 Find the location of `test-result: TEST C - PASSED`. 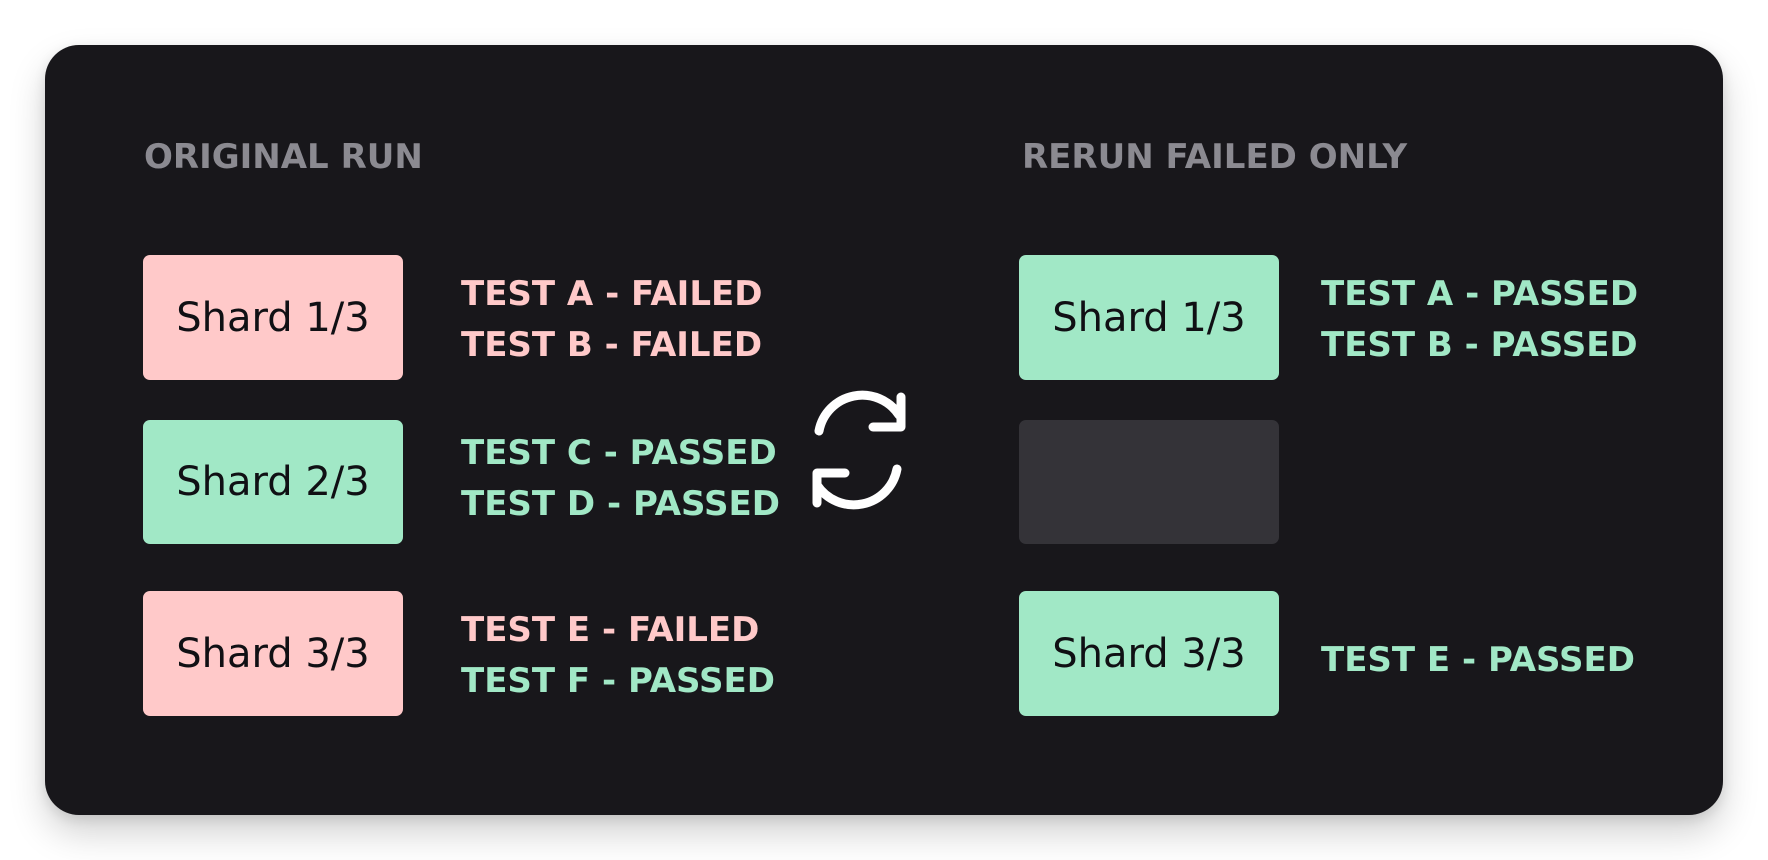

test-result: TEST C - PASSED is located at coordinates (619, 453).